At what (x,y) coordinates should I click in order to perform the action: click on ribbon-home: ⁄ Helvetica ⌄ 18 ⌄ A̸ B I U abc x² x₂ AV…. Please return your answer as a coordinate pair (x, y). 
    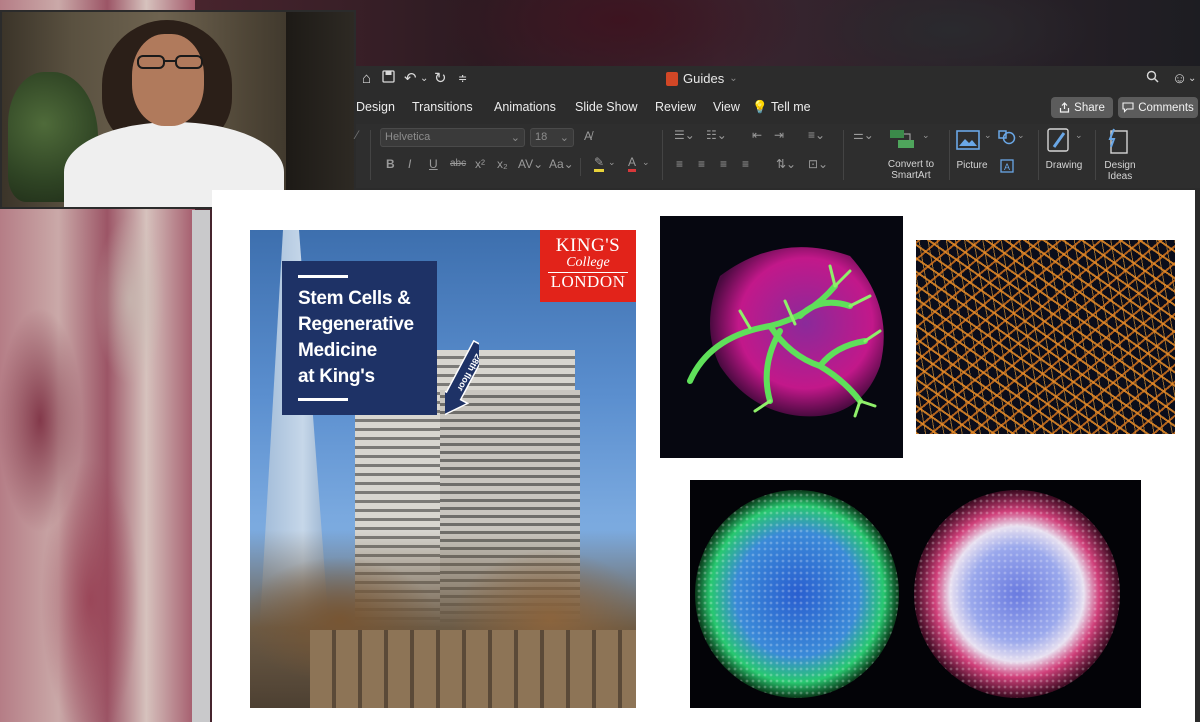
    Looking at the image, I should click on (778, 156).